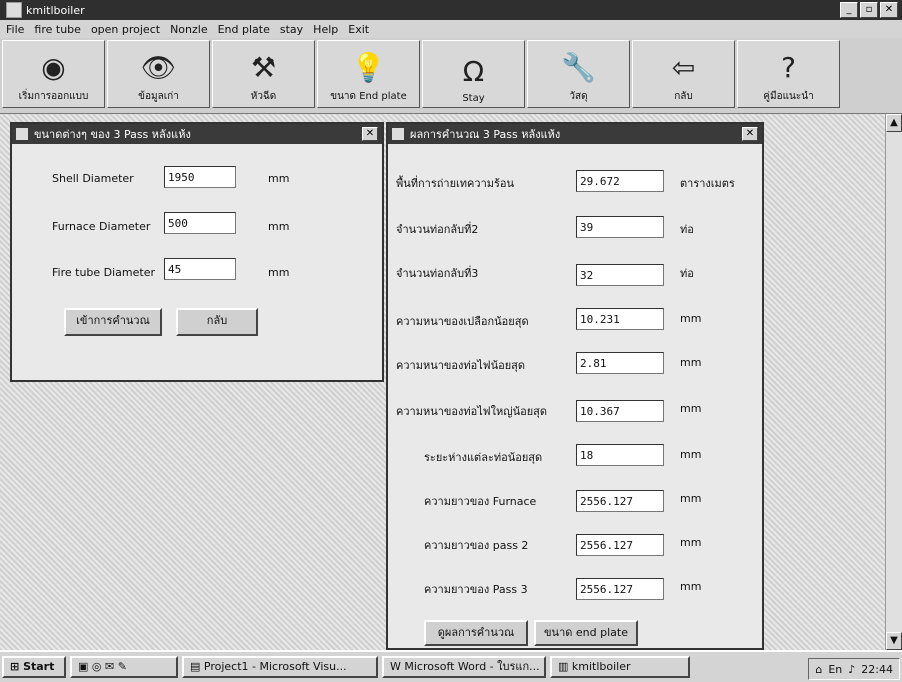 The width and height of the screenshot is (902, 682). Describe the element at coordinates (565, 666) in the screenshot. I see `app-icon: ▥` at that location.